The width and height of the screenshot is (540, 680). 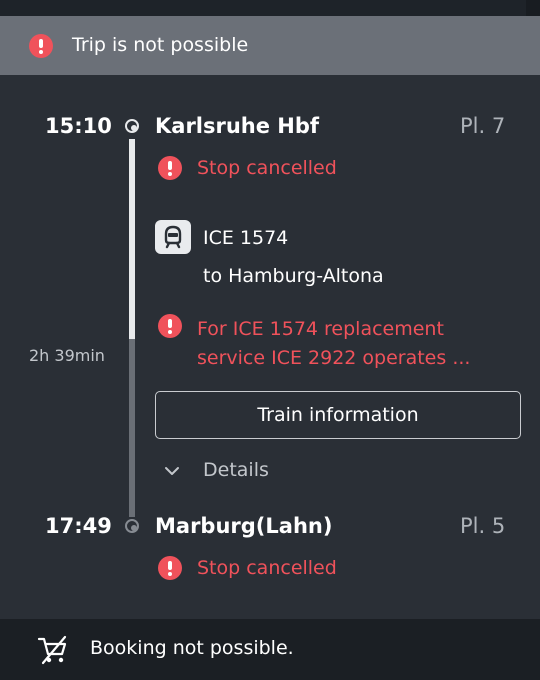 What do you see at coordinates (236, 470) in the screenshot?
I see `details-label: Details` at bounding box center [236, 470].